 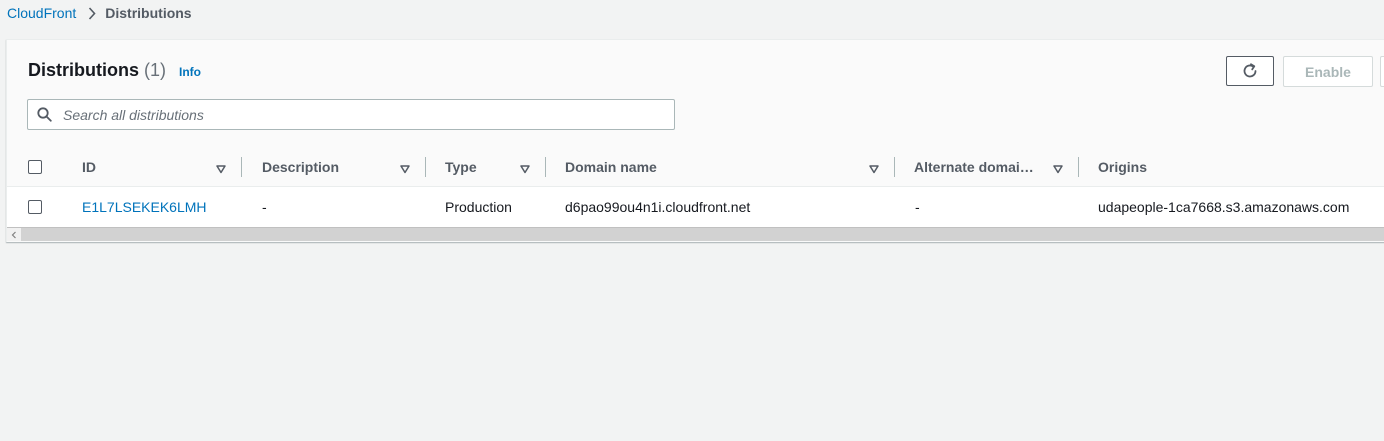 I want to click on breadcrumb: CloudFront Distributions, so click(x=99, y=13).